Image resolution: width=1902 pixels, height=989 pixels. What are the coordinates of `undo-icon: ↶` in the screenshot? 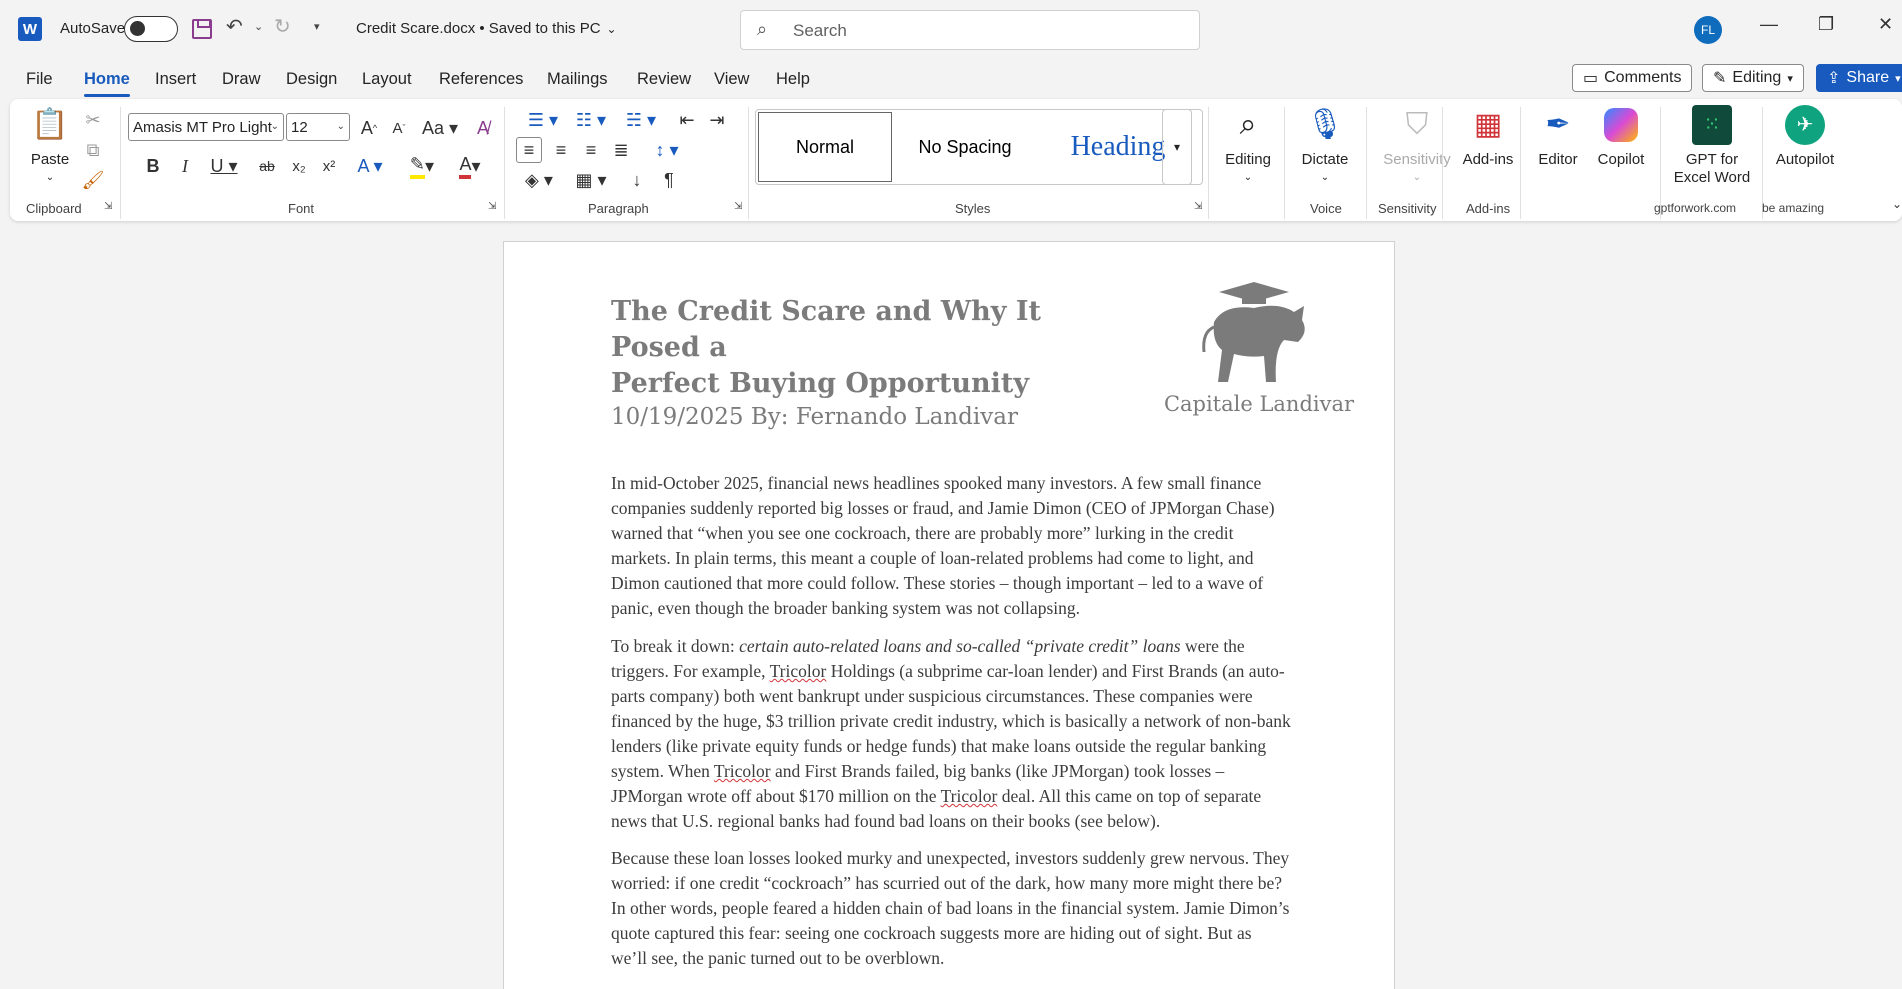 It's located at (234, 26).